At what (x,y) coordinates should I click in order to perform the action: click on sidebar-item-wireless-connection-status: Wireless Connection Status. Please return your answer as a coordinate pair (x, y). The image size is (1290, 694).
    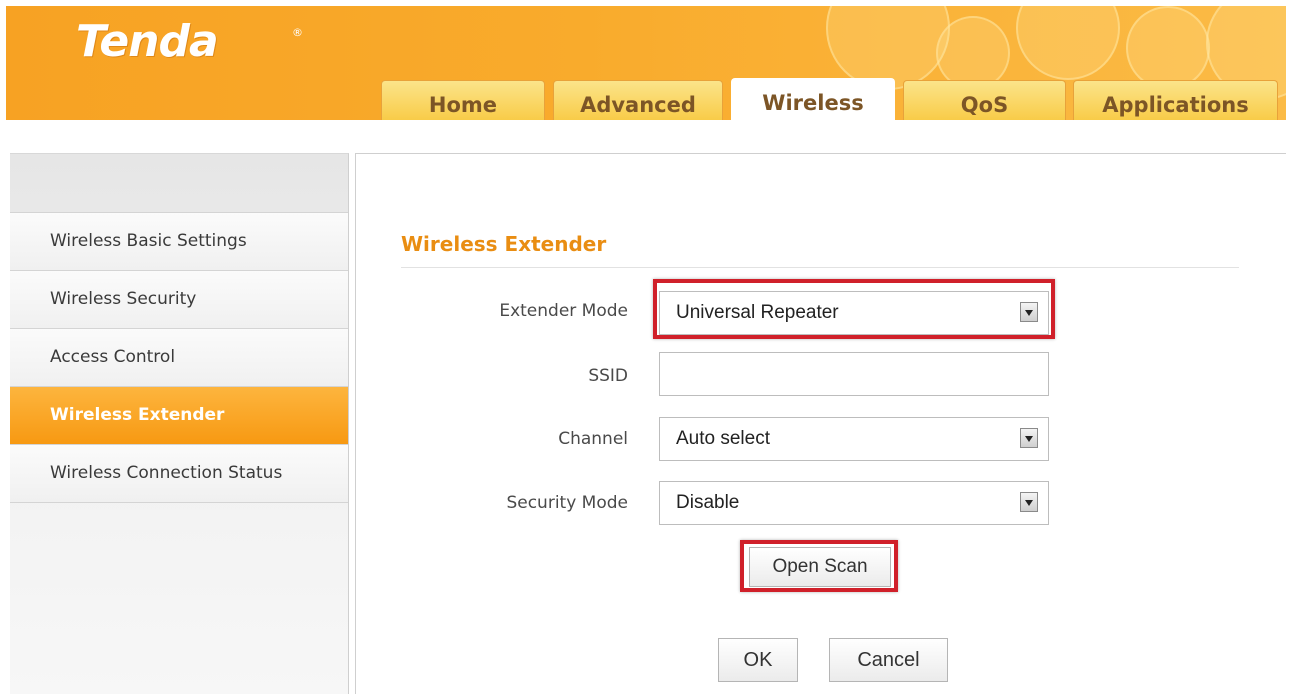
    Looking at the image, I should click on (179, 474).